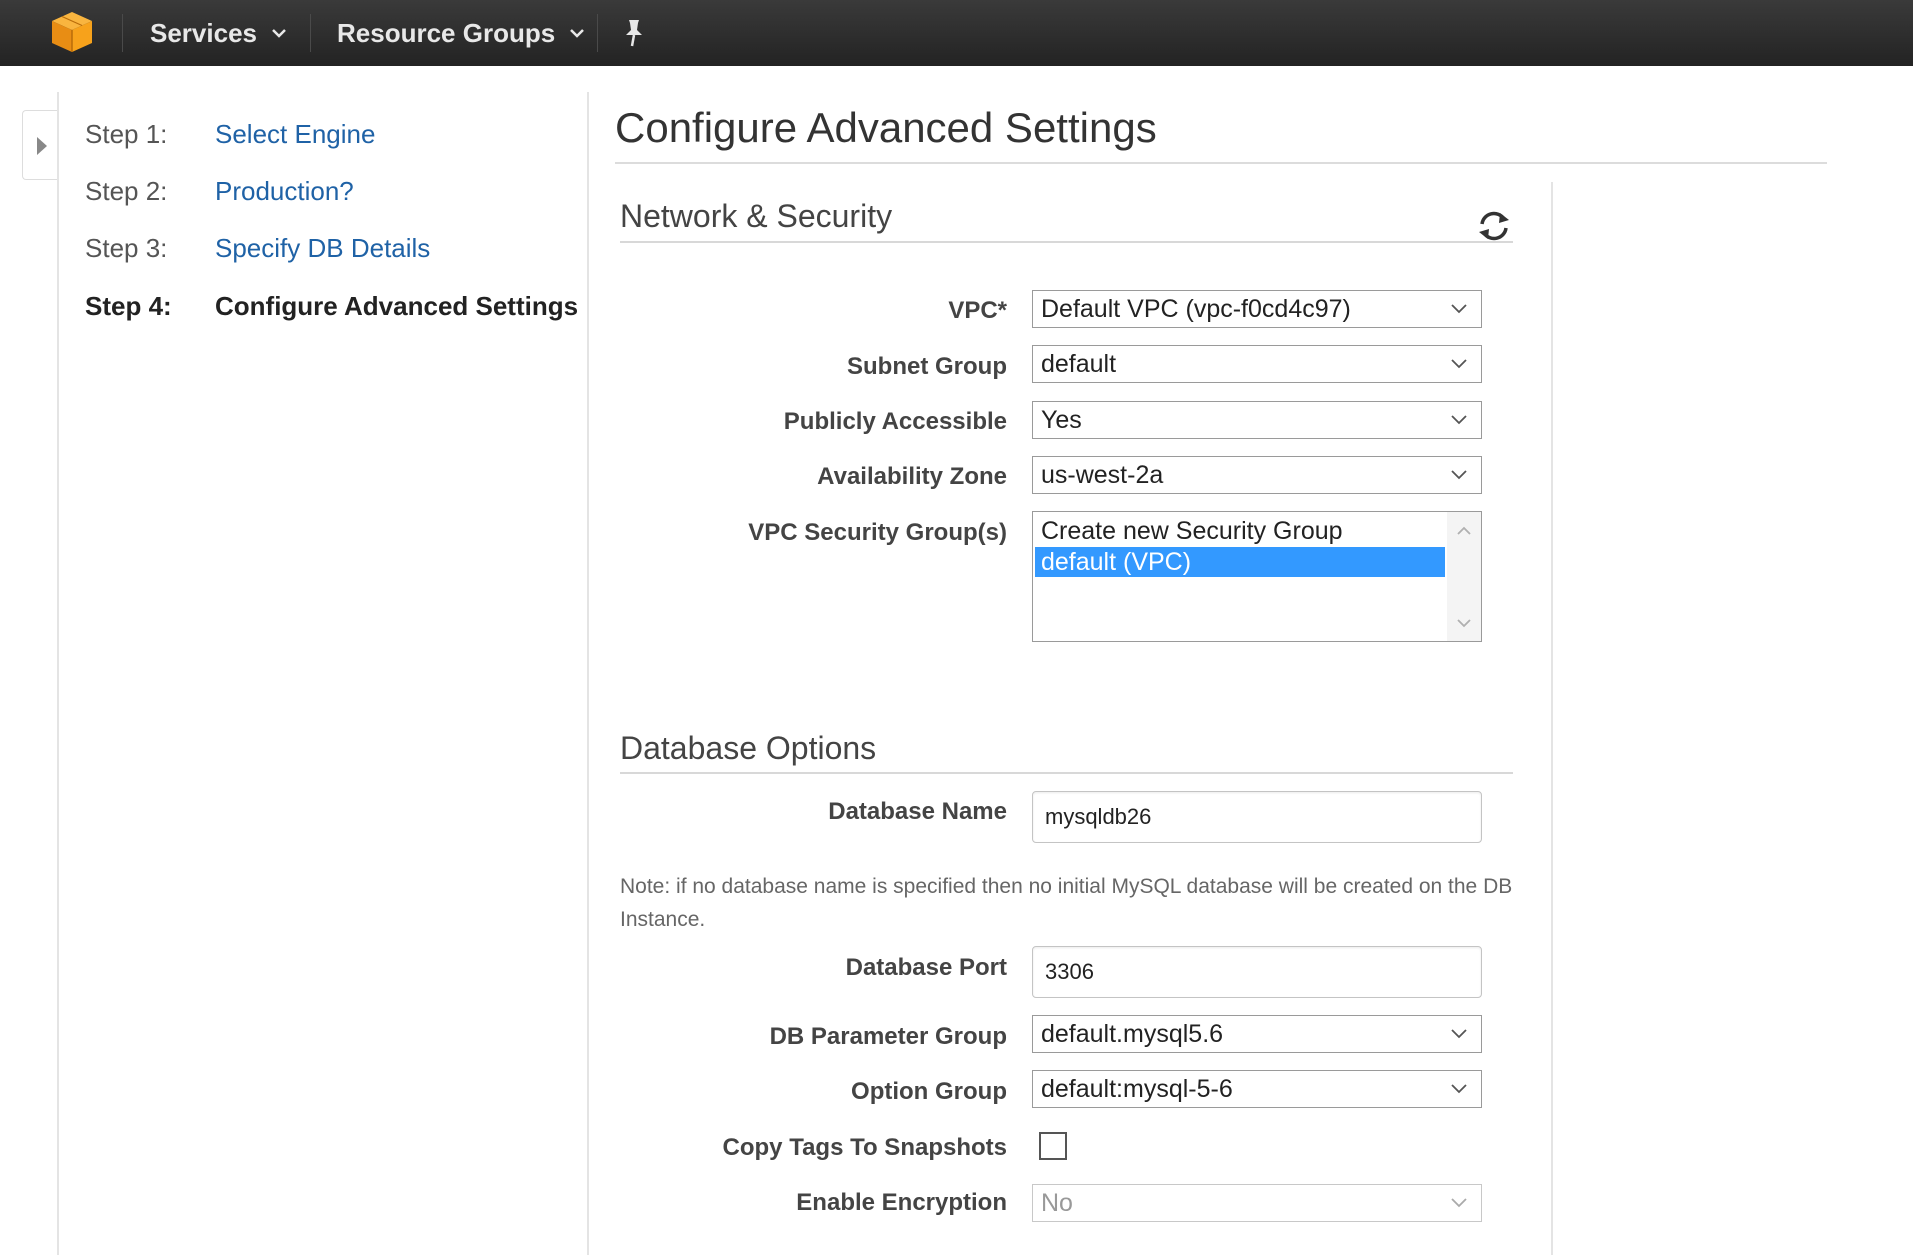  I want to click on listbox-scrollbar, so click(1464, 576).